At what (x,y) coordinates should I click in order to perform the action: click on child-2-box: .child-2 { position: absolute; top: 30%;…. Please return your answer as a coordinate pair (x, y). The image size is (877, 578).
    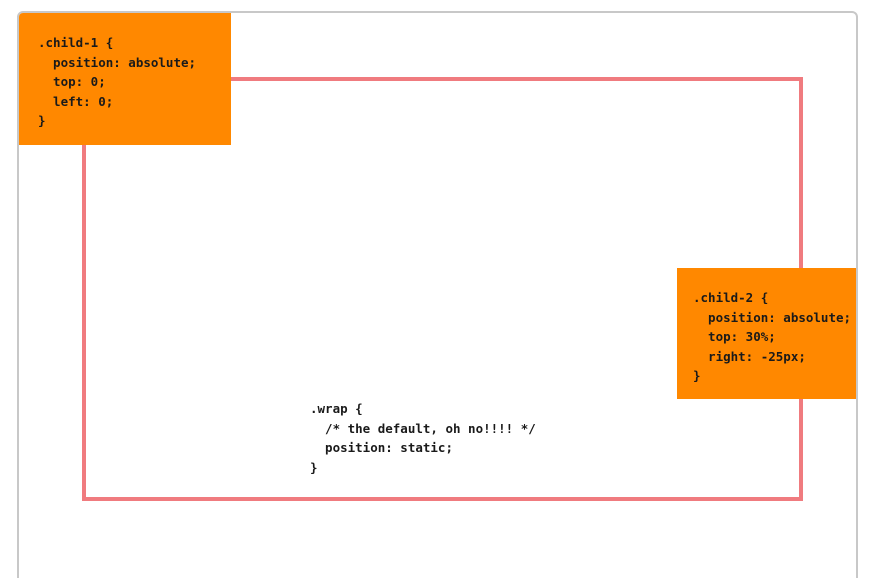
    Looking at the image, I should click on (766, 333).